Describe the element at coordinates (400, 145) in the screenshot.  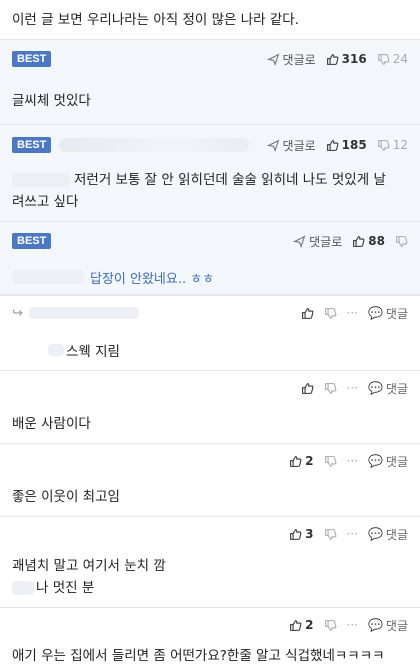
I see `dislike-count: 12` at that location.